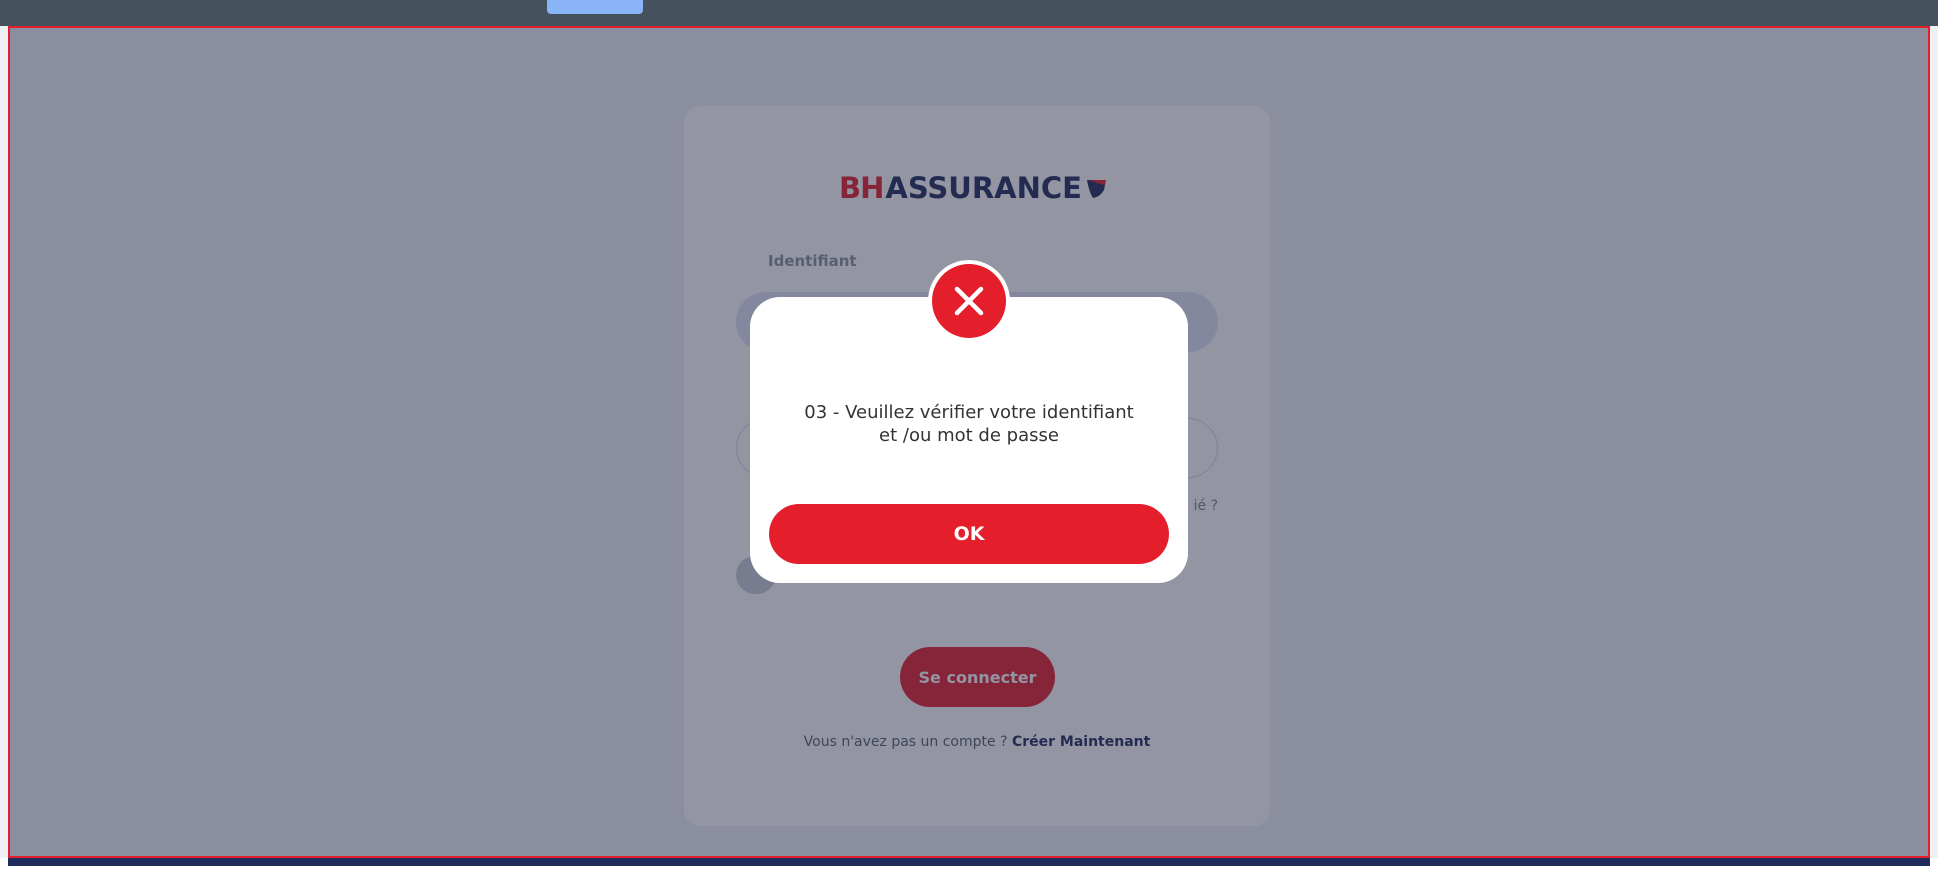 This screenshot has width=1938, height=880. I want to click on footer-bar, so click(969, 862).